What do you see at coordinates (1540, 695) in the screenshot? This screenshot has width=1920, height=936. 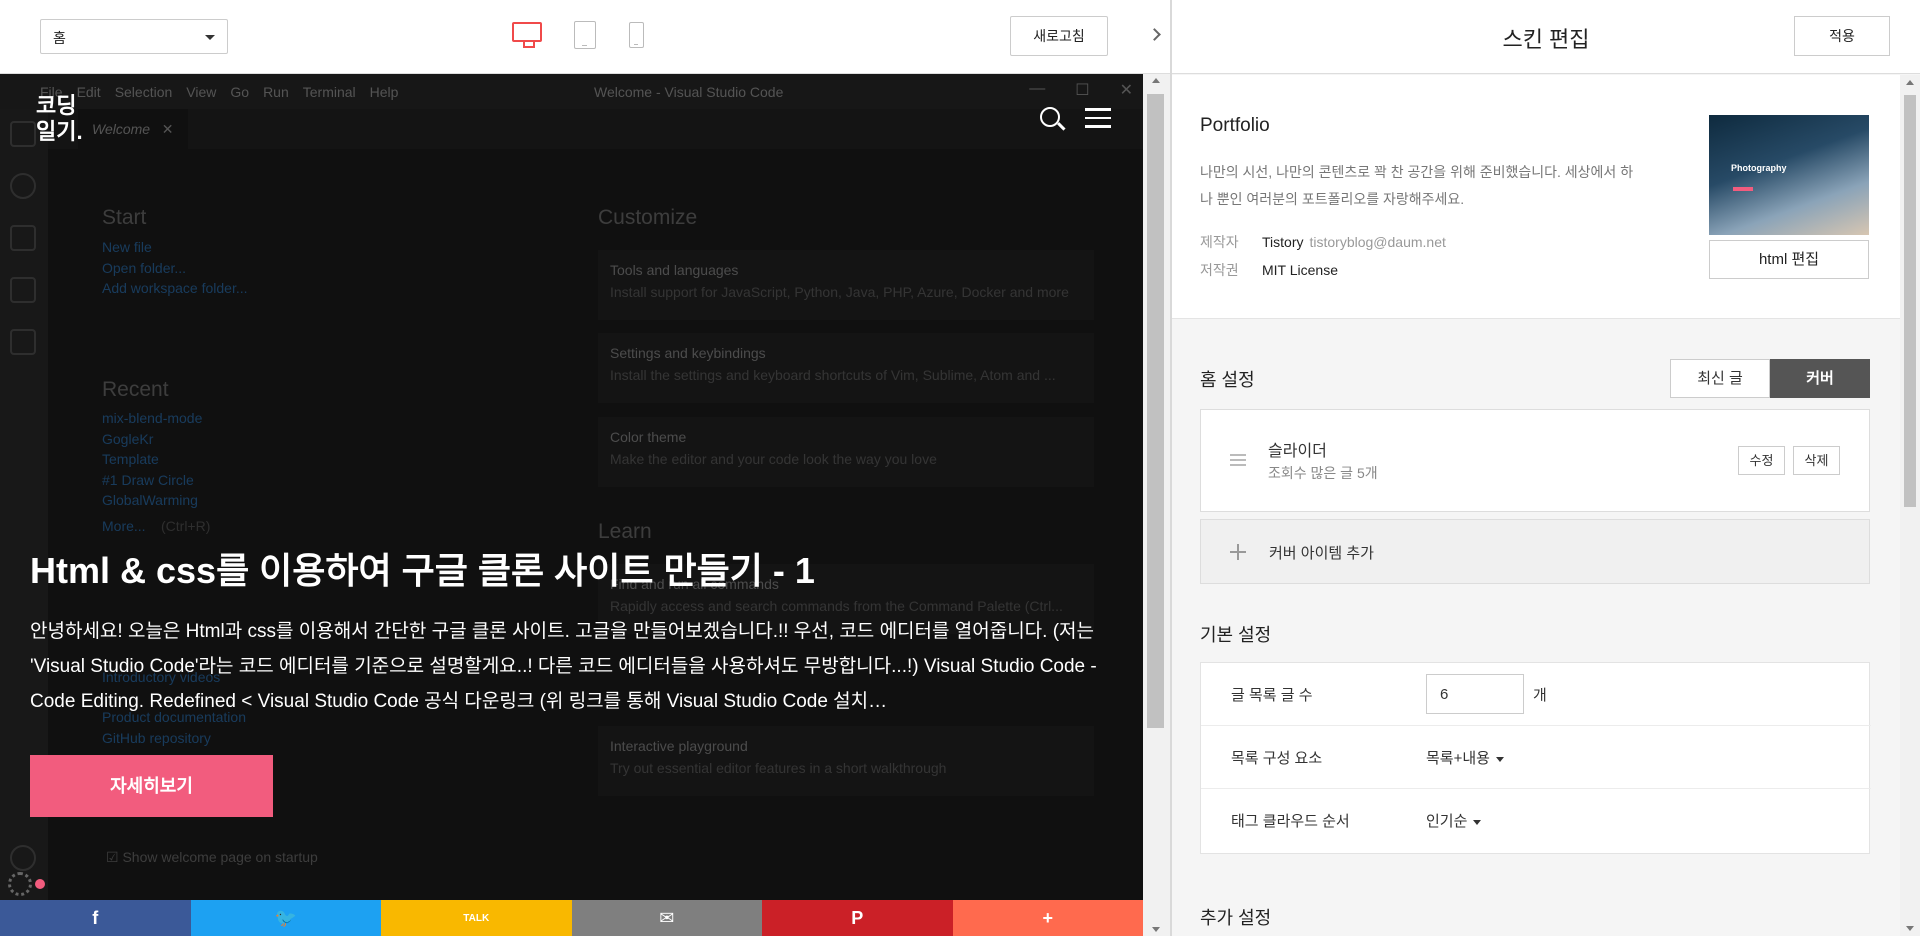 I see `post-count-unit: 개` at bounding box center [1540, 695].